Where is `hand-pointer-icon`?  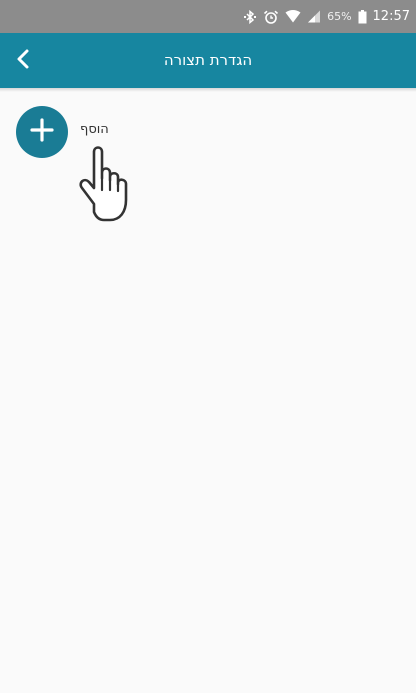
hand-pointer-icon is located at coordinates (105, 185).